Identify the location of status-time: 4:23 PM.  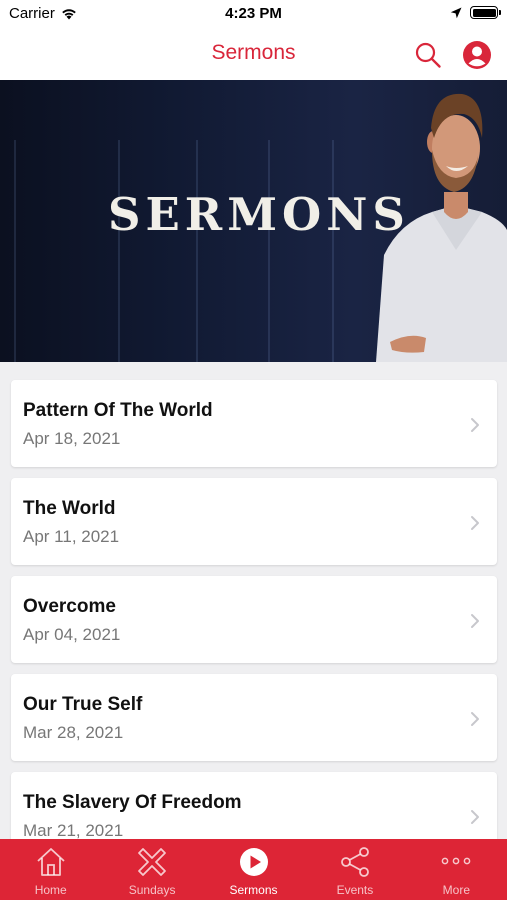
(253, 13).